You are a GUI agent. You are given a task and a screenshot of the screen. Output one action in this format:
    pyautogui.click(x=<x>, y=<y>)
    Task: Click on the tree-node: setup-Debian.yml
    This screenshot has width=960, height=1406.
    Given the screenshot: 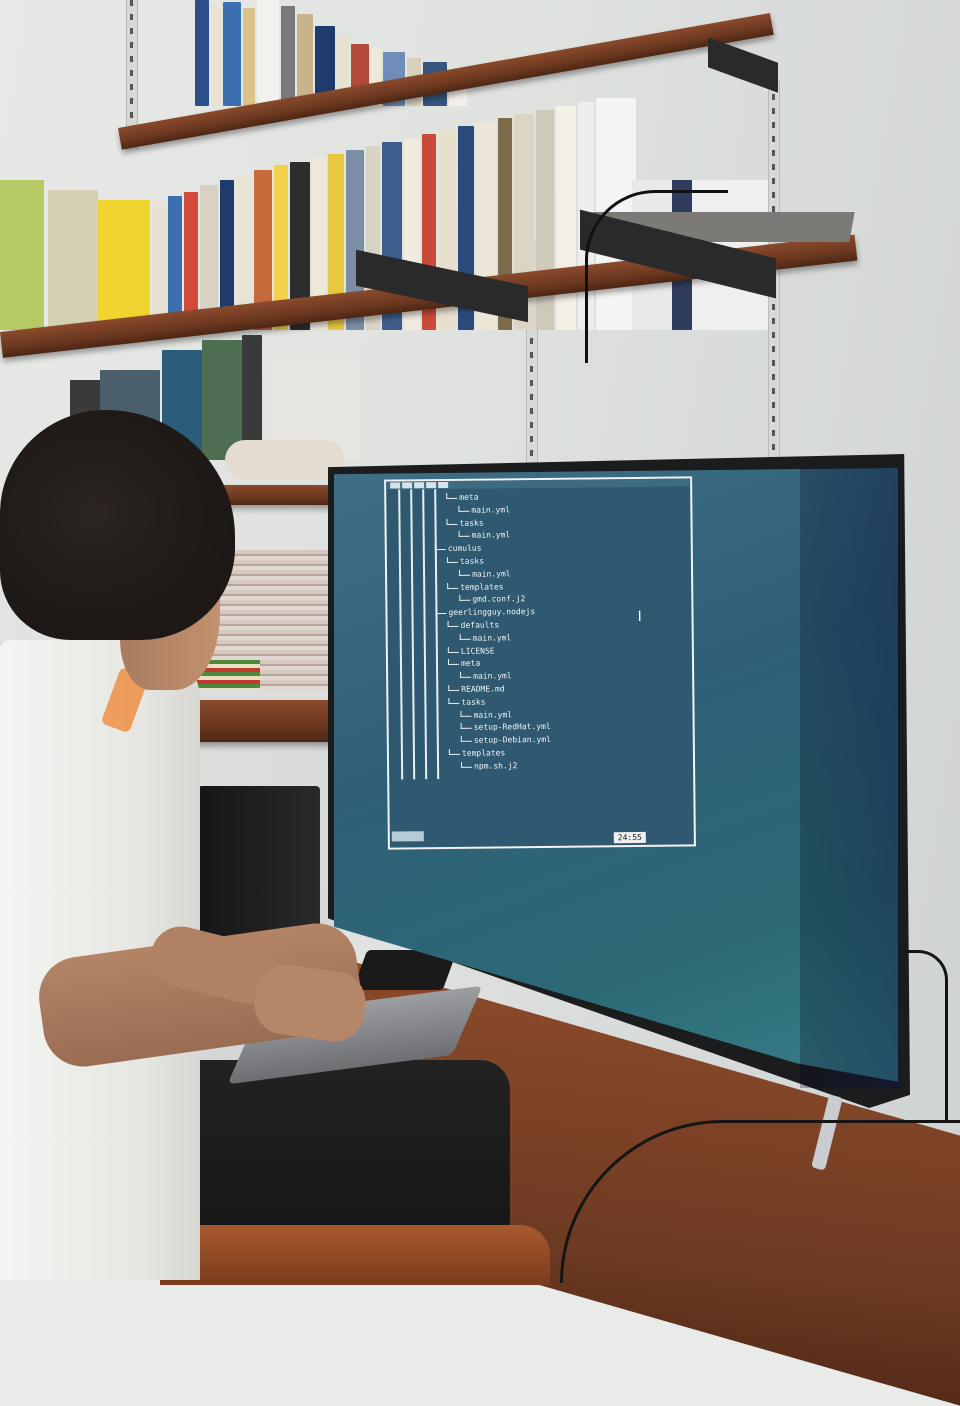 What is the action you would take?
    pyautogui.click(x=505, y=740)
    